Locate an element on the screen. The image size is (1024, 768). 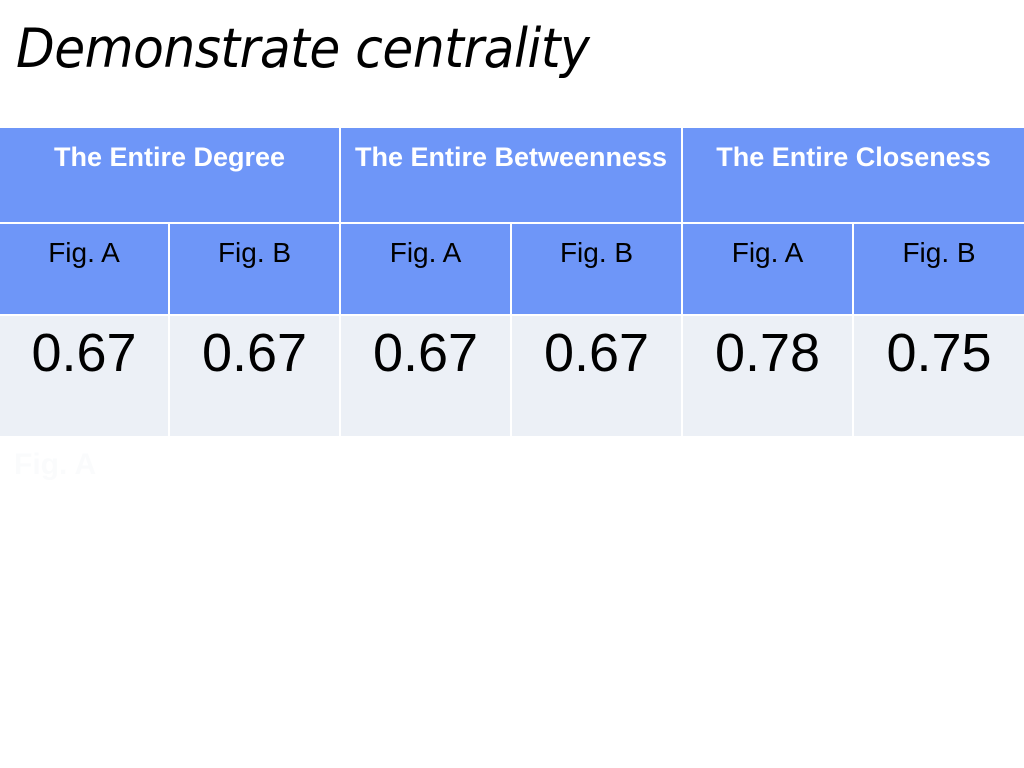
group-header-betweenness: The Entire Betweenness is located at coordinates (512, 176).